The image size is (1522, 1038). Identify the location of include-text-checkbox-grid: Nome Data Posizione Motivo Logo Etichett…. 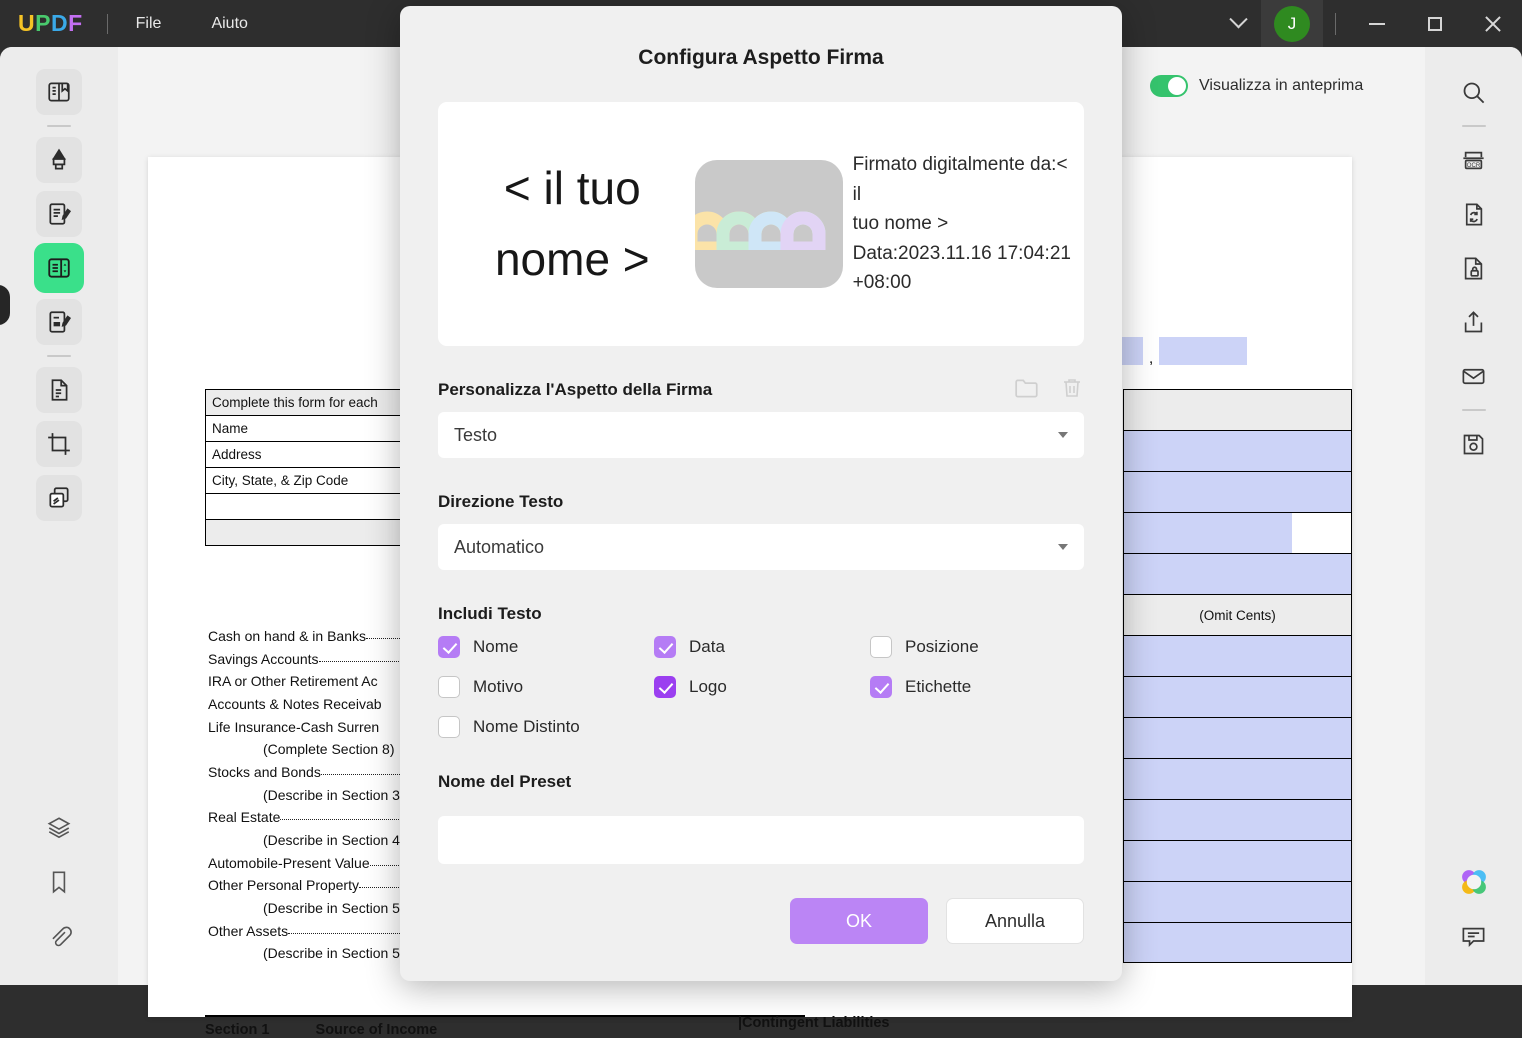
(761, 687).